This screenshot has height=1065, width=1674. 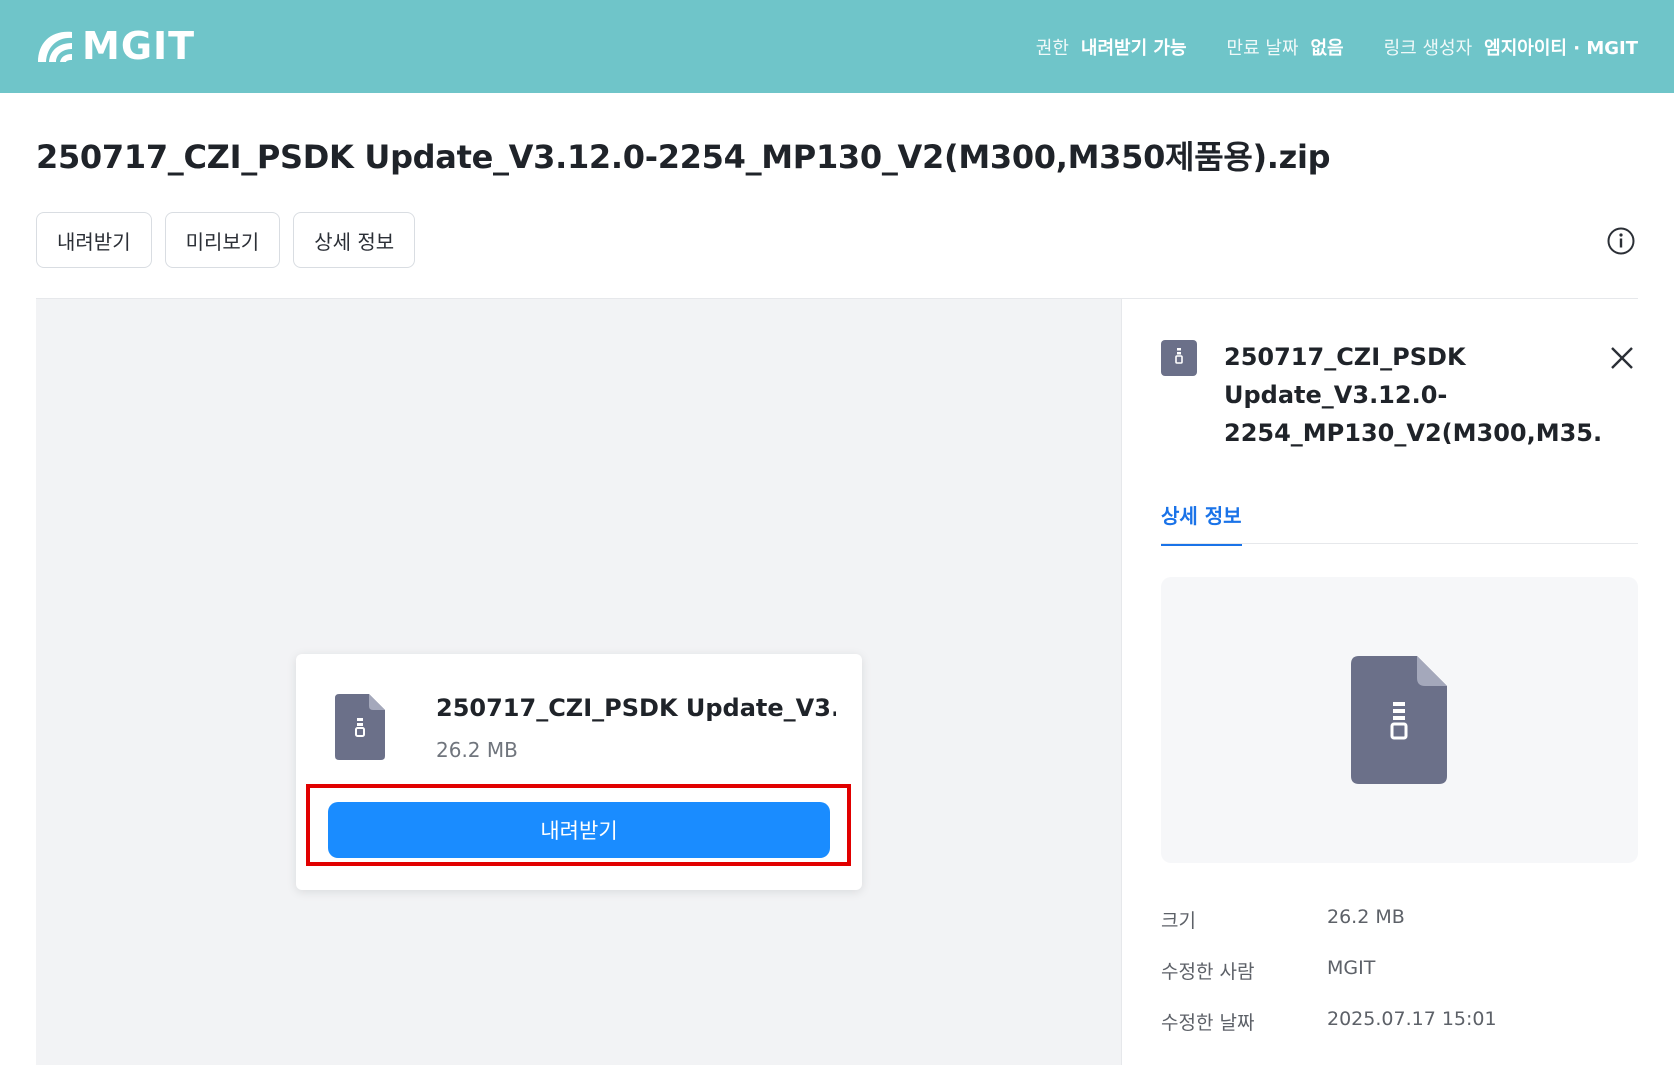 What do you see at coordinates (1178, 921) in the screenshot?
I see `property-label: 크기` at bounding box center [1178, 921].